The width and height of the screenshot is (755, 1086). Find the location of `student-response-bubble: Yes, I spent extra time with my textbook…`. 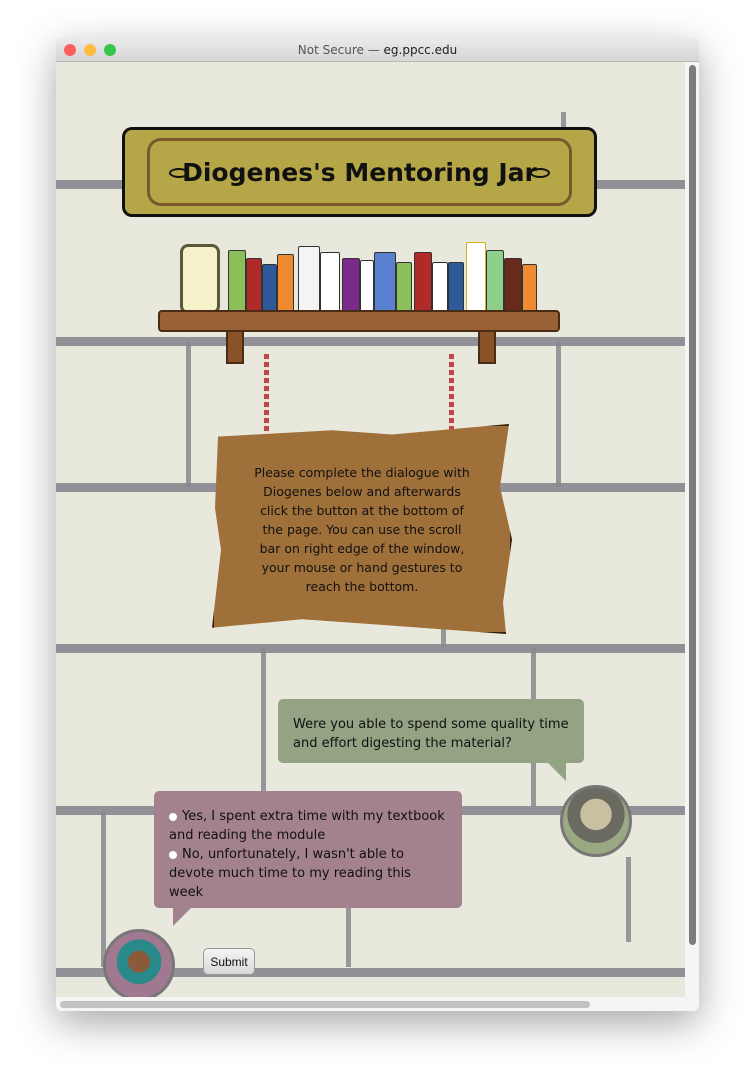

student-response-bubble: Yes, I spent extra time with my textbook… is located at coordinates (308, 849).